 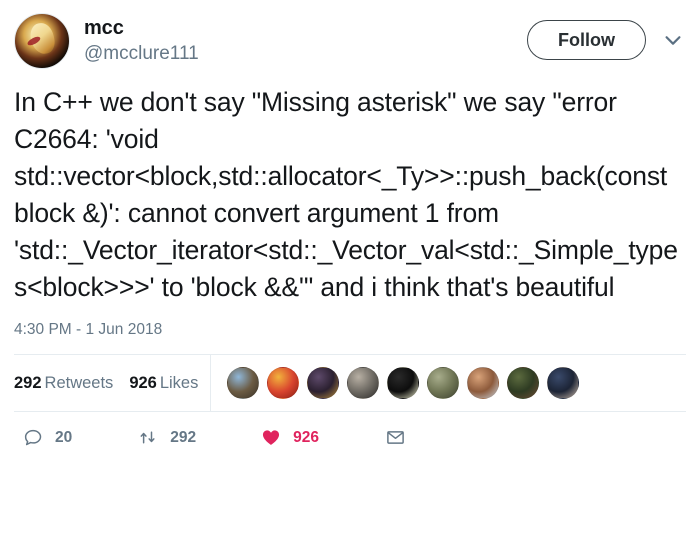 I want to click on retweets-label: Retweets, so click(x=79, y=382).